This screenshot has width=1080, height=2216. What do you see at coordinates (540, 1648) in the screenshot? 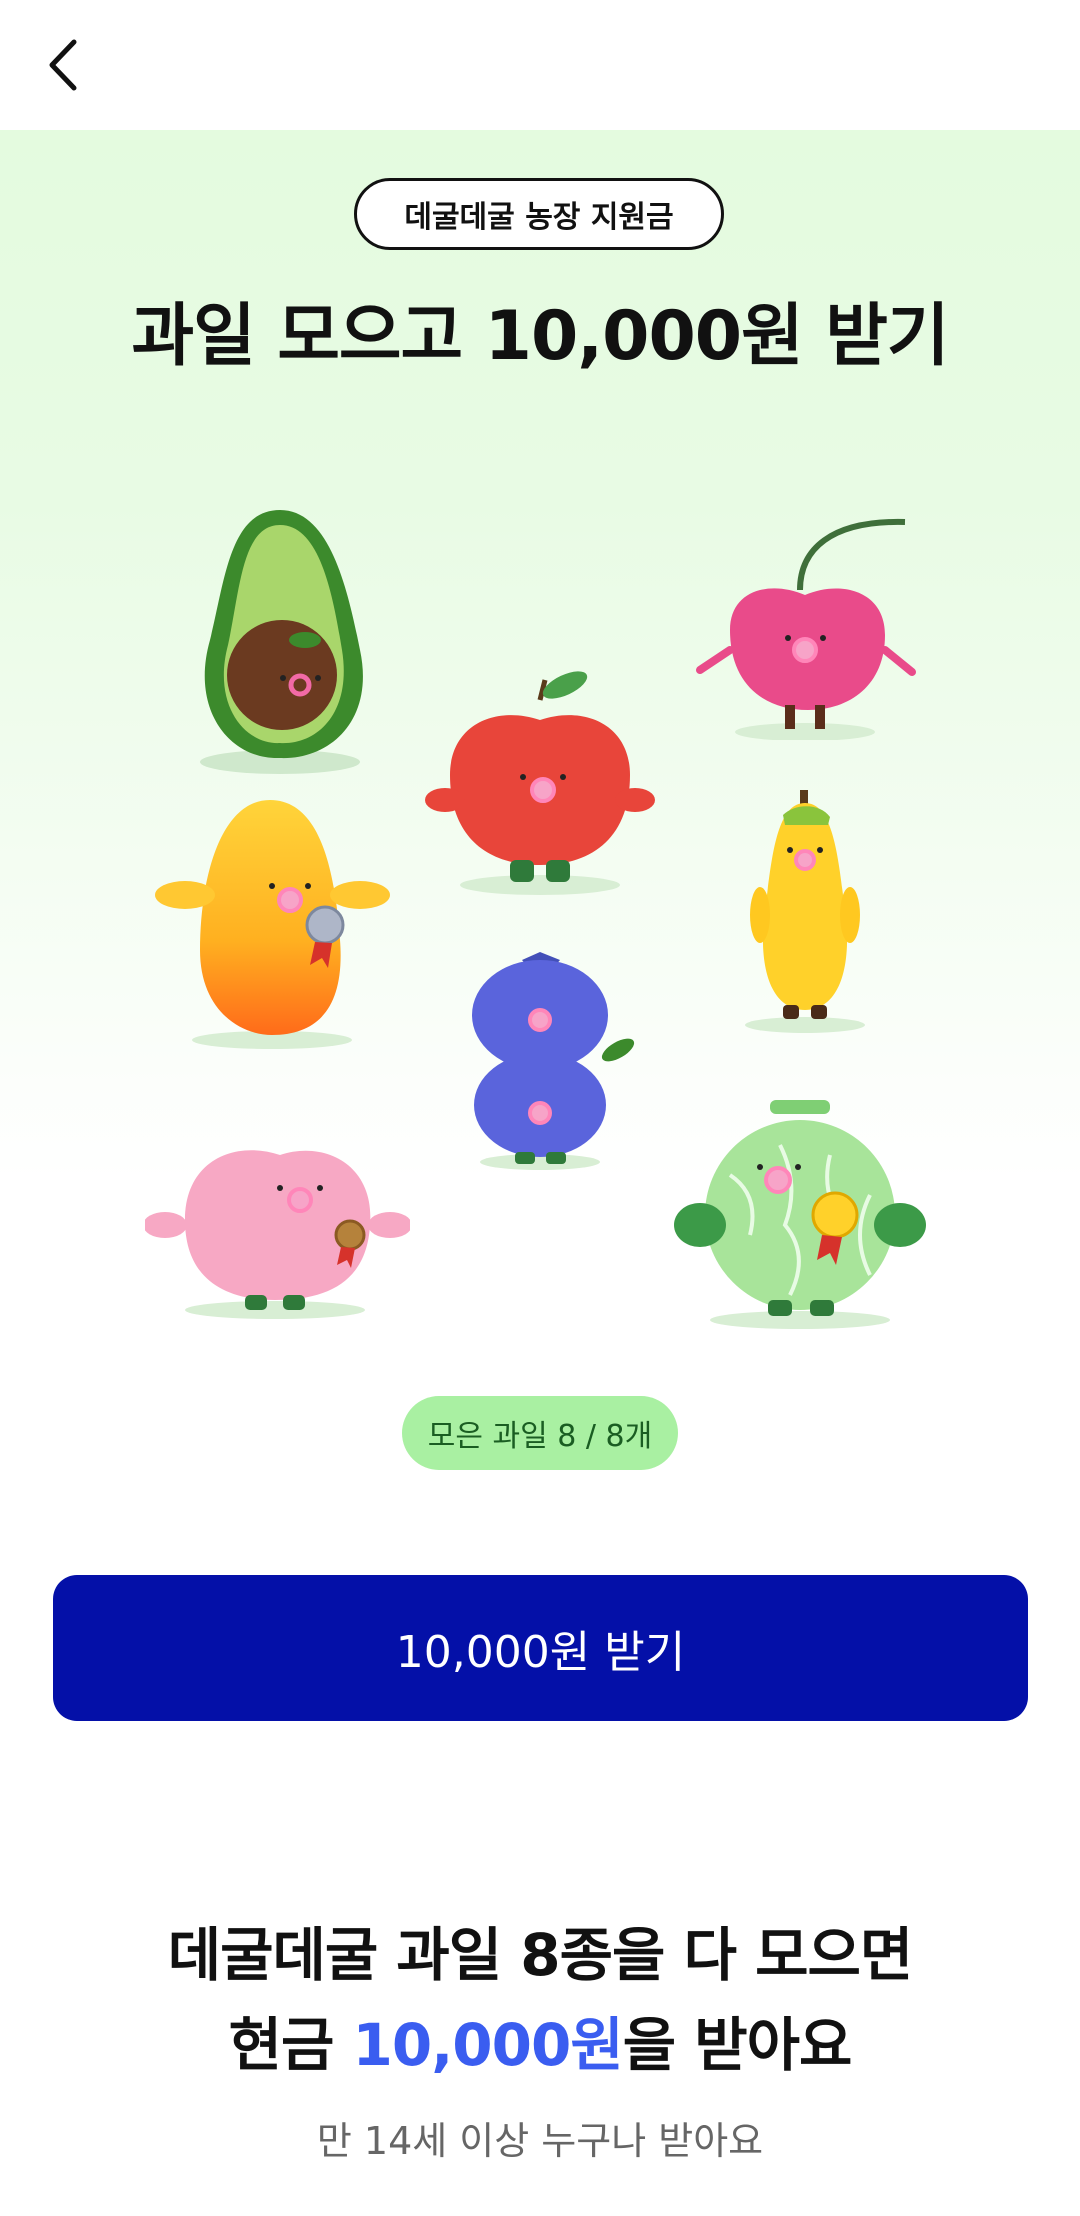
I see `claim-reward-button: 10,000원 받기` at bounding box center [540, 1648].